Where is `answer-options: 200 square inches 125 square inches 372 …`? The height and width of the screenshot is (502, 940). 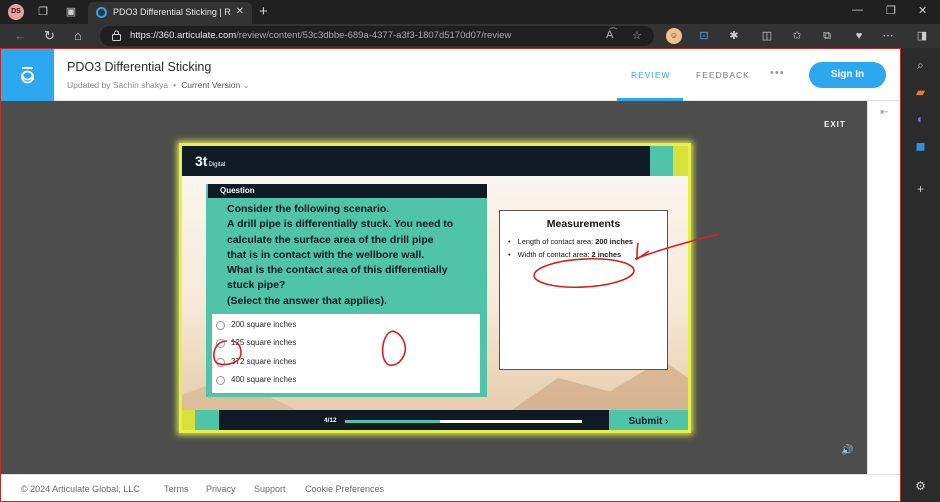
answer-options: 200 square inches 125 square inches 372 … is located at coordinates (346, 353).